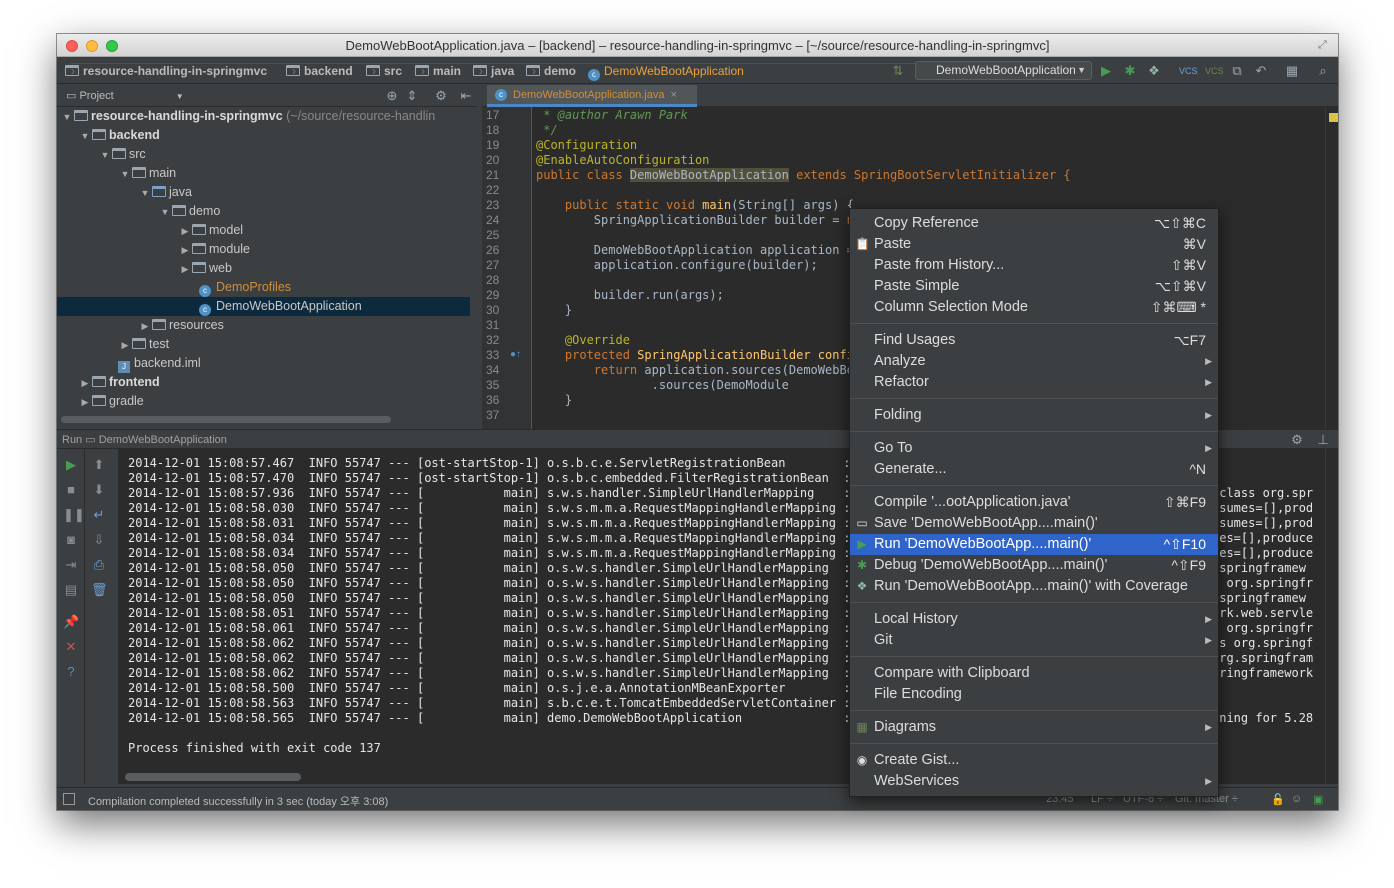 Image resolution: width=1394 pixels, height=888 pixels. Describe the element at coordinates (71, 490) in the screenshot. I see `stop-icon: ■` at that location.